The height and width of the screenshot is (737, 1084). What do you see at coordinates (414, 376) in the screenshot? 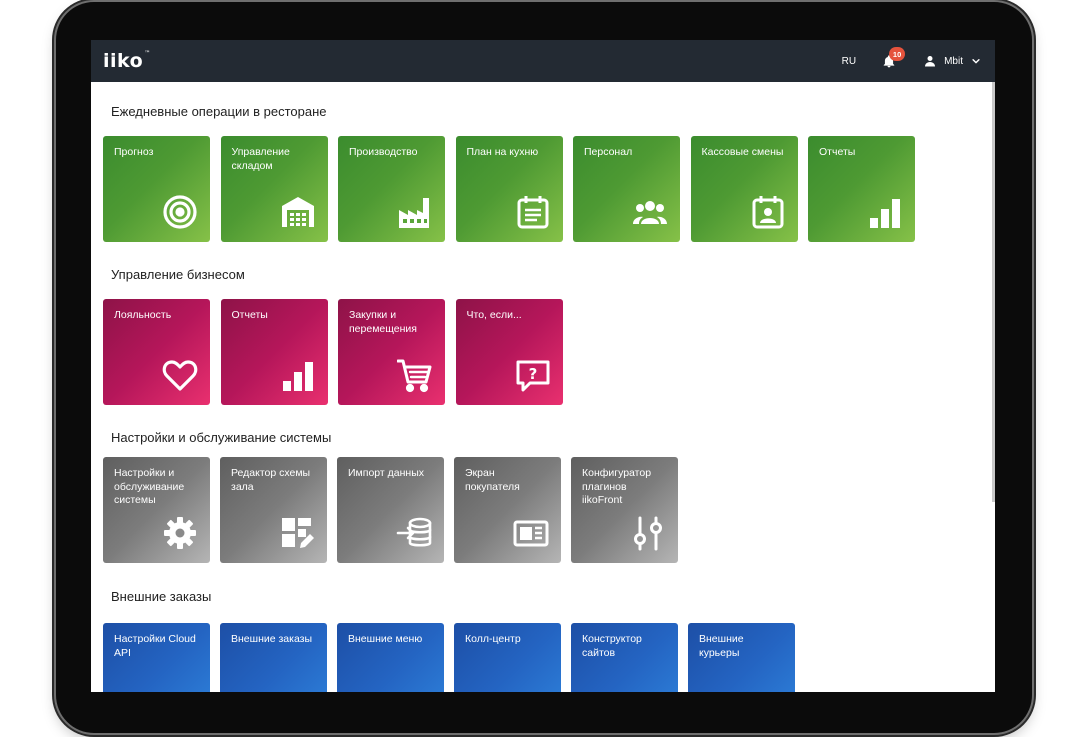
I see `cart-icon` at bounding box center [414, 376].